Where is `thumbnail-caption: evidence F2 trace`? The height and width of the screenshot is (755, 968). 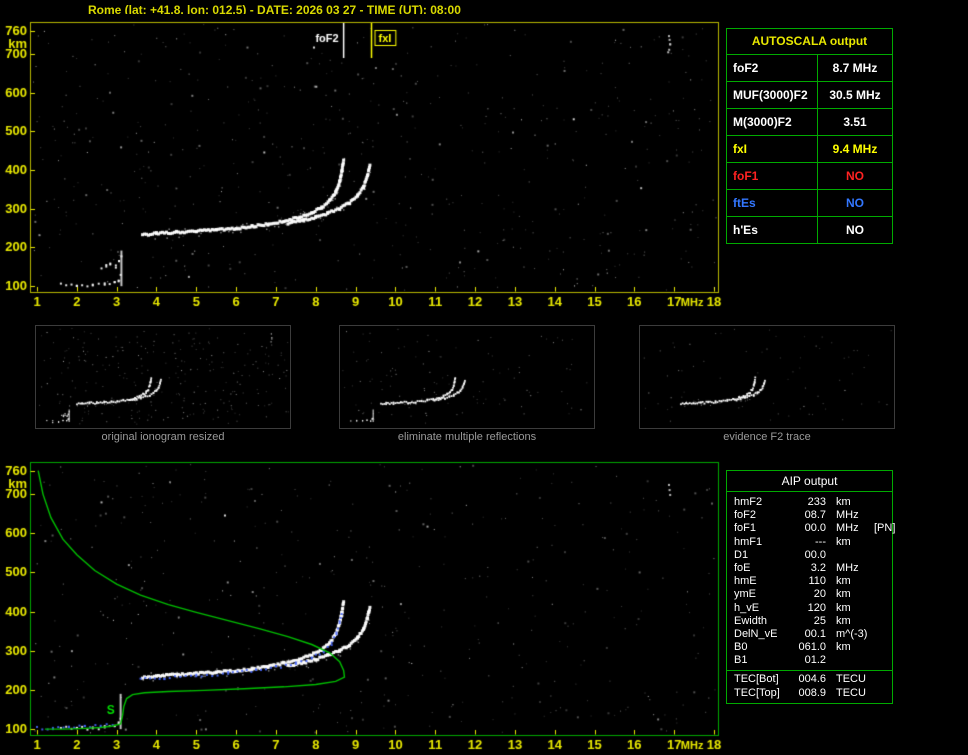 thumbnail-caption: evidence F2 trace is located at coordinates (767, 437).